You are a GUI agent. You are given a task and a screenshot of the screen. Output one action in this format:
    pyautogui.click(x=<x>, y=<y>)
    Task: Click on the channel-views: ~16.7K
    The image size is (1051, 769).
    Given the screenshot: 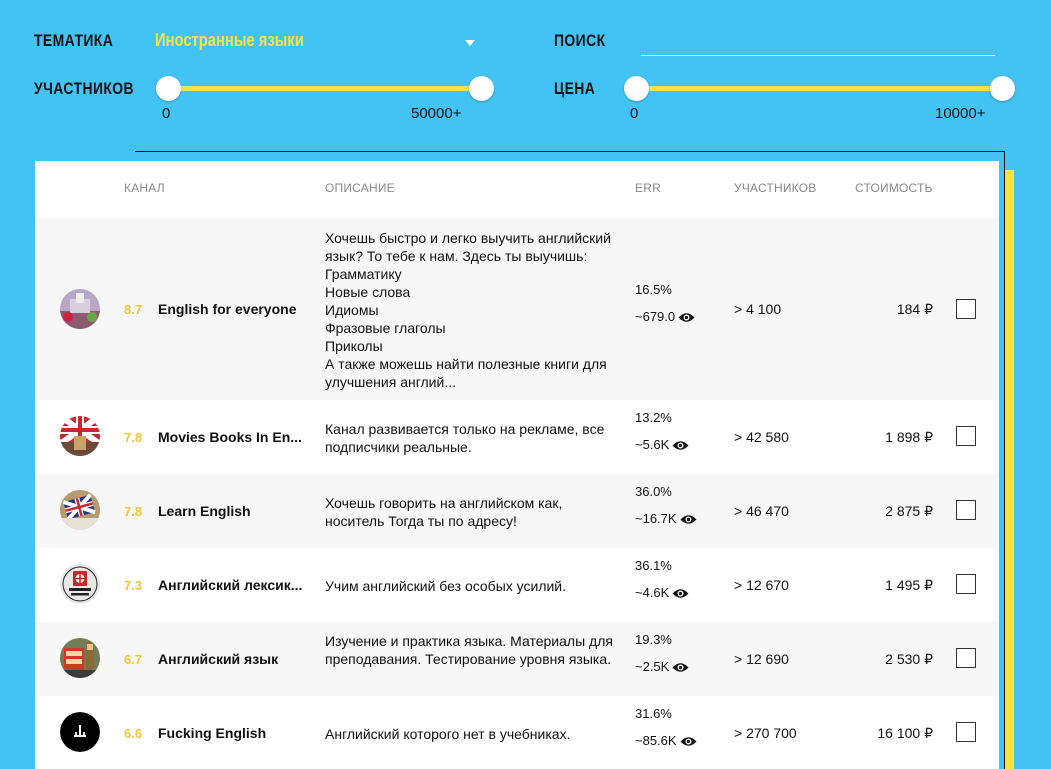 What is the action you would take?
    pyautogui.click(x=666, y=518)
    